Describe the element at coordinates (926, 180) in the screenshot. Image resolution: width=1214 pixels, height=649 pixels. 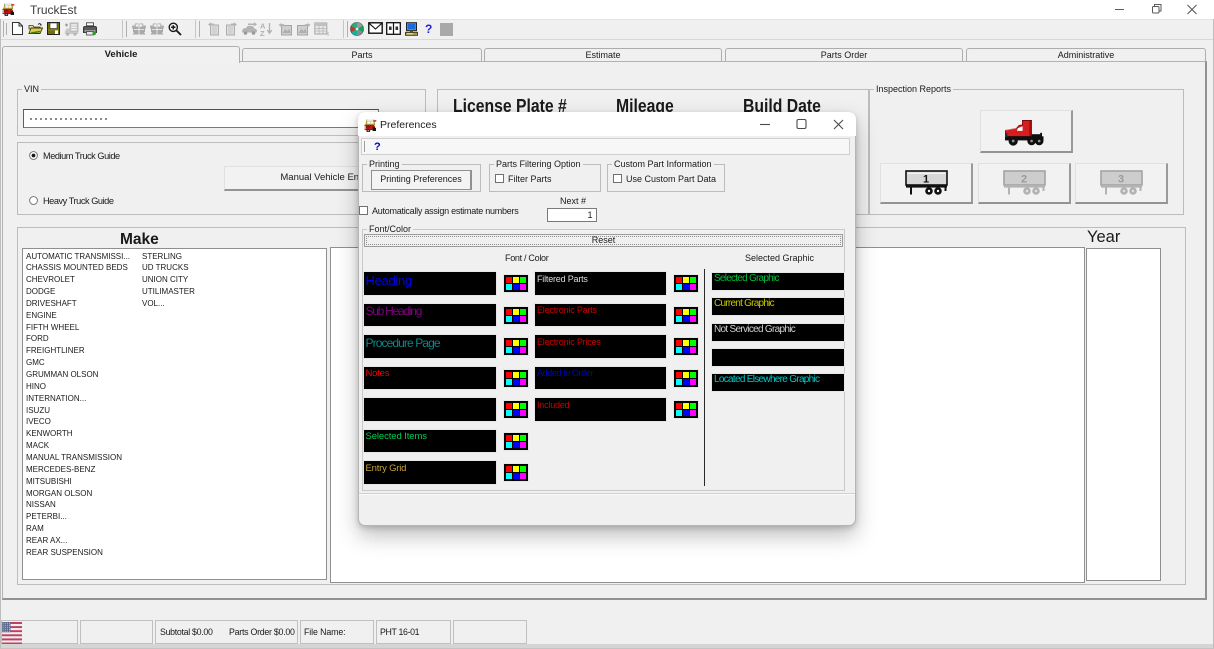
I see `svg-text: 1` at that location.